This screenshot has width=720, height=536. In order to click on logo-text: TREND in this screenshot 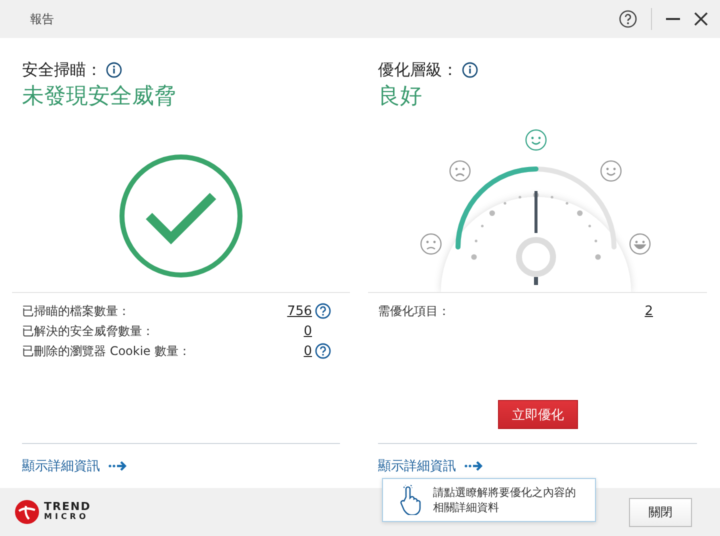, I will do `click(67, 507)`.